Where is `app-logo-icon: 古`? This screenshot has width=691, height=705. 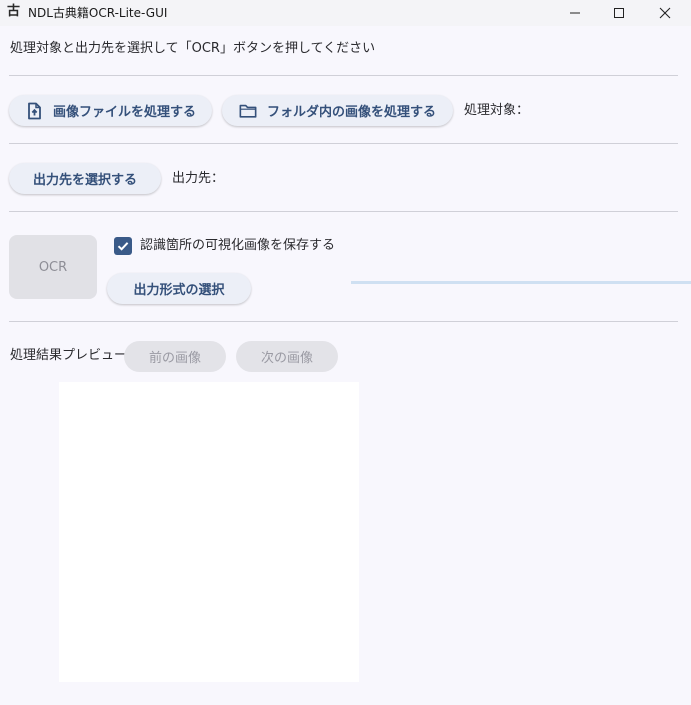 app-logo-icon: 古 is located at coordinates (14, 11).